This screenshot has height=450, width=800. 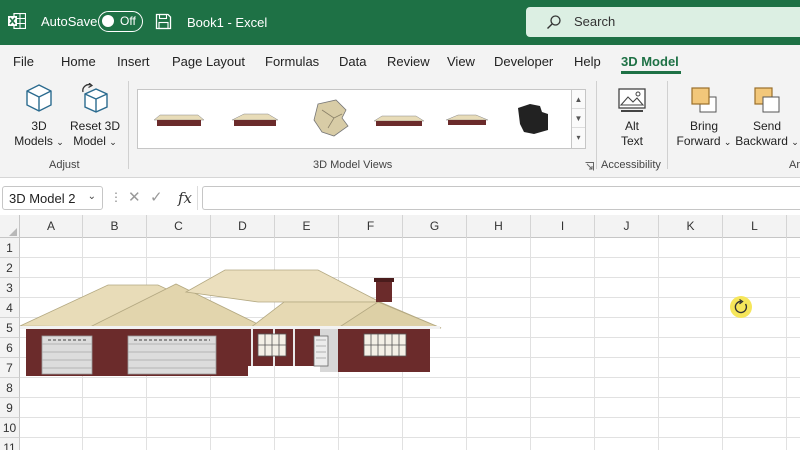 I want to click on adjust-group-label: Adjust, so click(x=64, y=165).